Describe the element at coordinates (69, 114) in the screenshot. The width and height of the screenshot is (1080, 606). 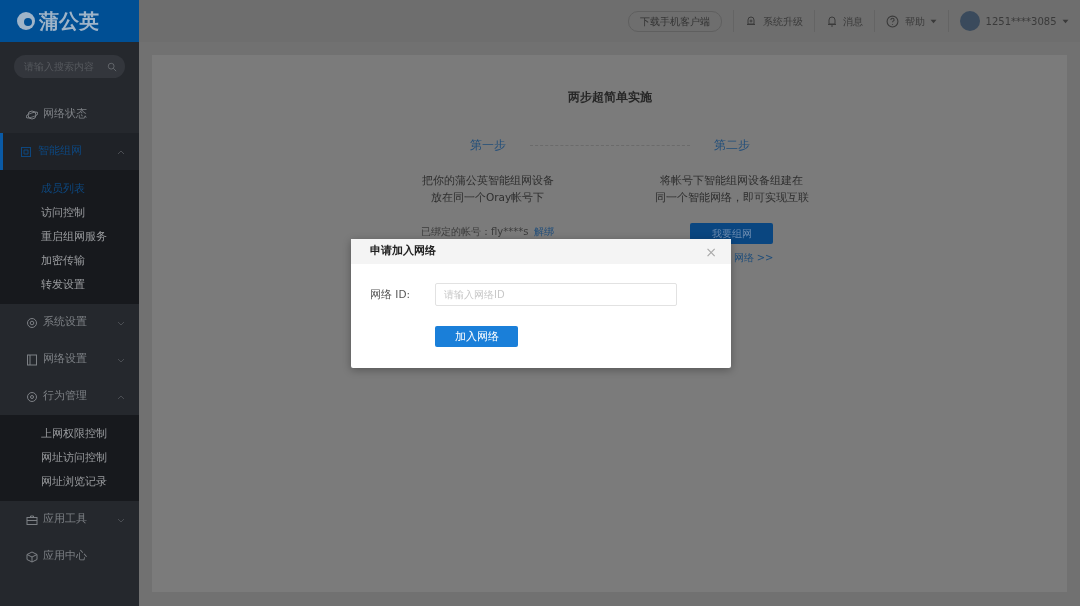
I see `sidebar-item: 网络状态` at that location.